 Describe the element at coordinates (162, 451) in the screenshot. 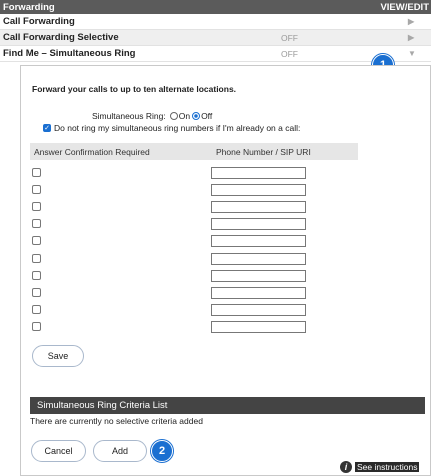

I see `step-badge-2: 2` at that location.